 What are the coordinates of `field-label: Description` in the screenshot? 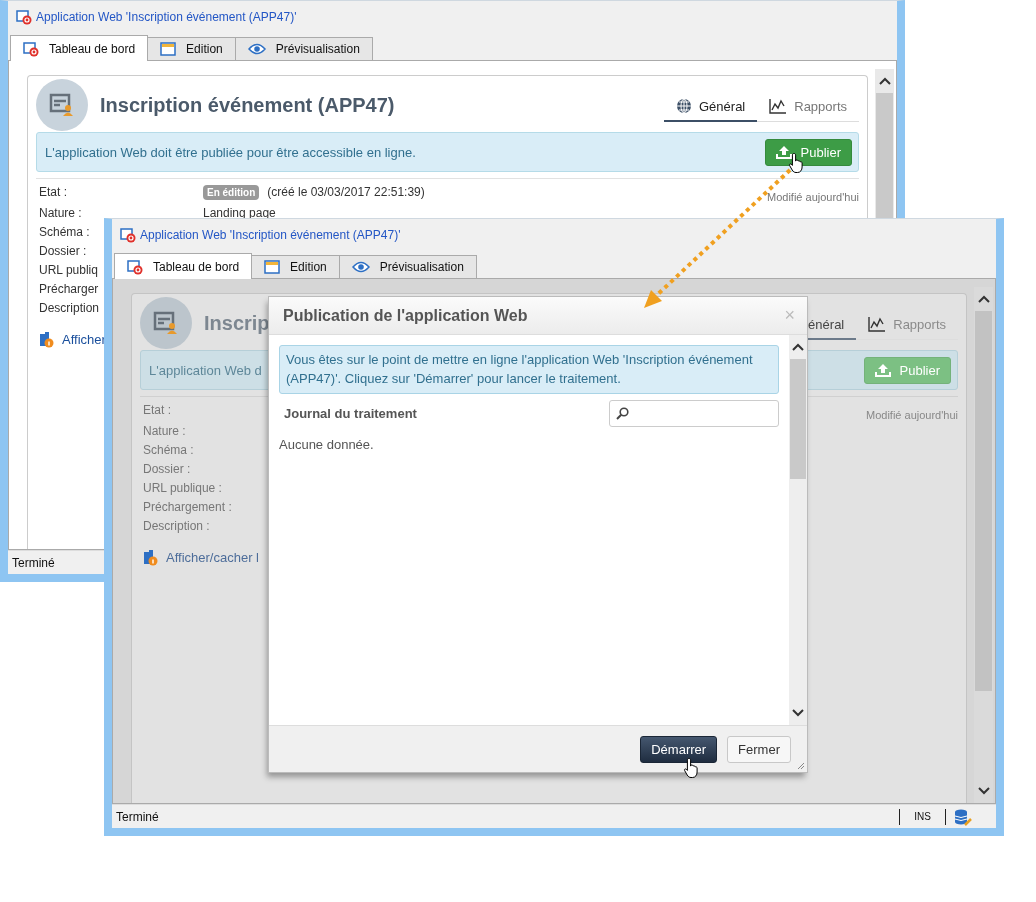 It's located at (69, 307).